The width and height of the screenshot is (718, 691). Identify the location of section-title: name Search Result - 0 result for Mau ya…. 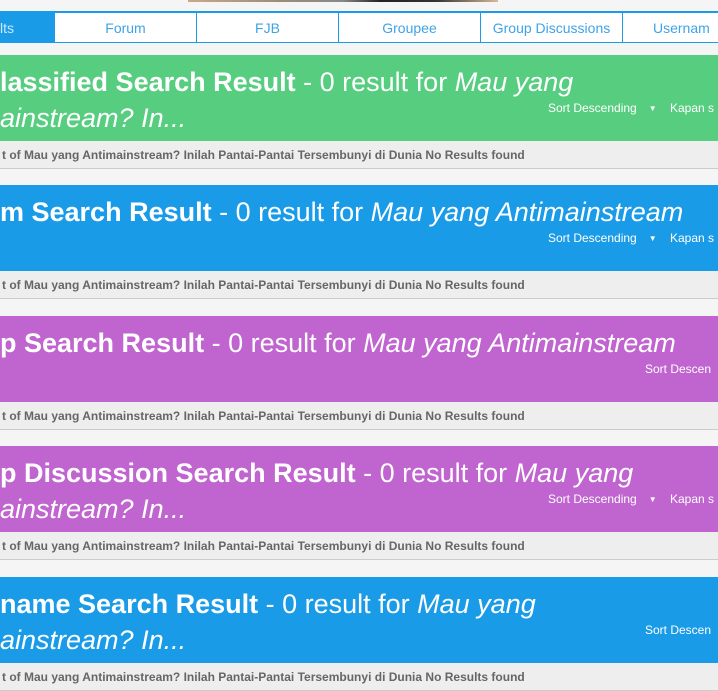
(268, 622).